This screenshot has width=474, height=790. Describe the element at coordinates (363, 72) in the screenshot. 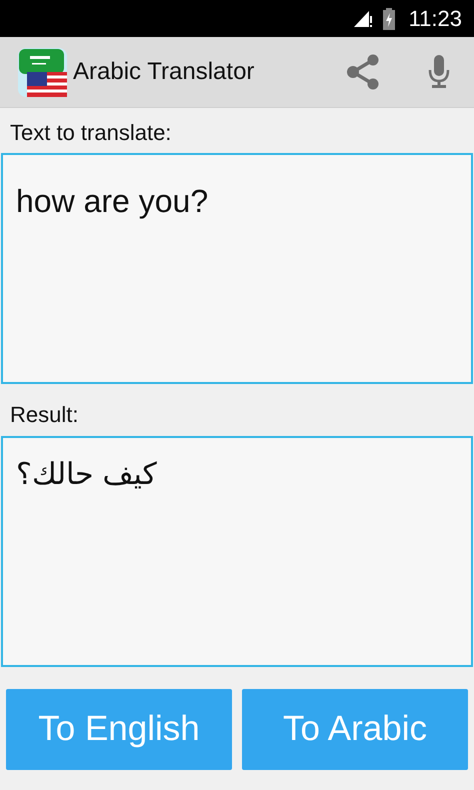

I see `share-icon` at that location.